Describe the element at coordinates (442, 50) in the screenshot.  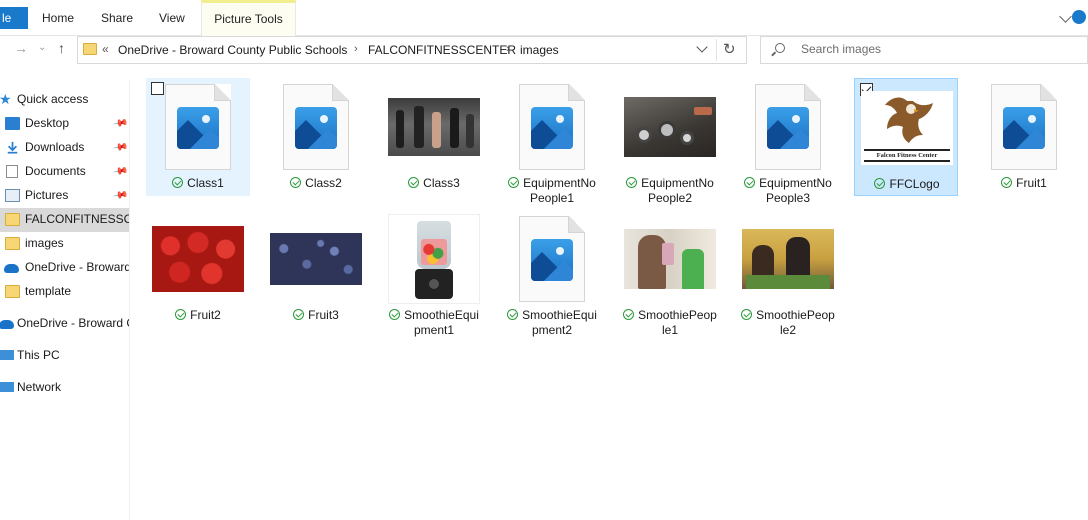
I see `breadcrumb-falconfitnesscenter: FALCONFITNESSCENTER` at that location.